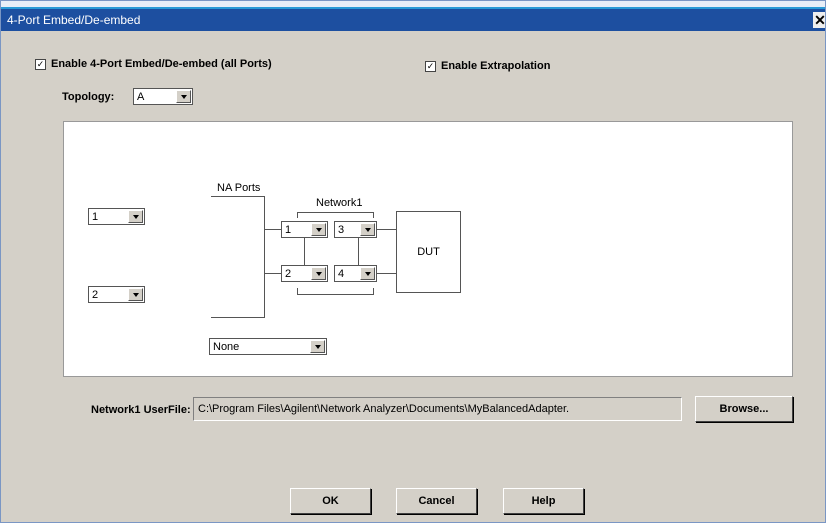  Describe the element at coordinates (288, 230) in the screenshot. I see `network-port-1-value: 1` at that location.